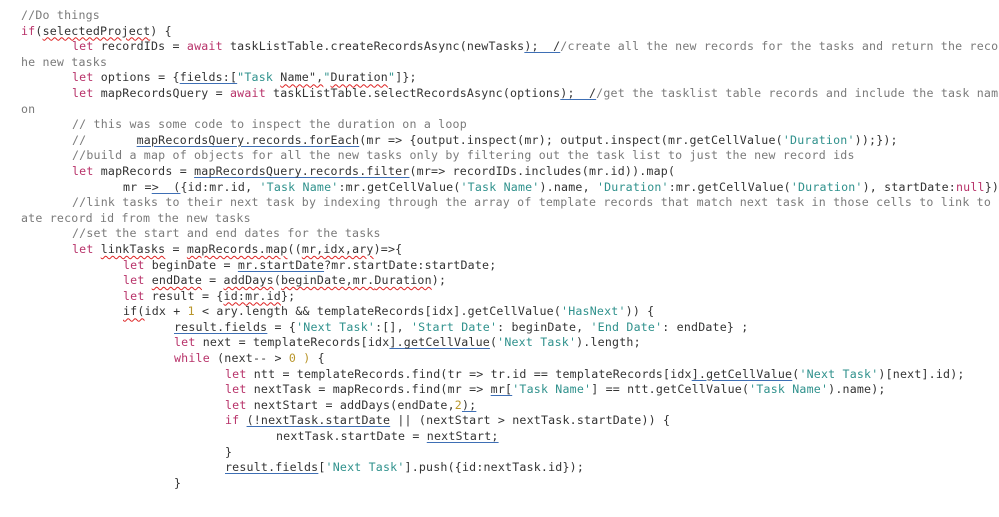 Image resolution: width=999 pixels, height=517 pixels. What do you see at coordinates (272, 467) in the screenshot?
I see `error-underline-token: result.fields` at bounding box center [272, 467].